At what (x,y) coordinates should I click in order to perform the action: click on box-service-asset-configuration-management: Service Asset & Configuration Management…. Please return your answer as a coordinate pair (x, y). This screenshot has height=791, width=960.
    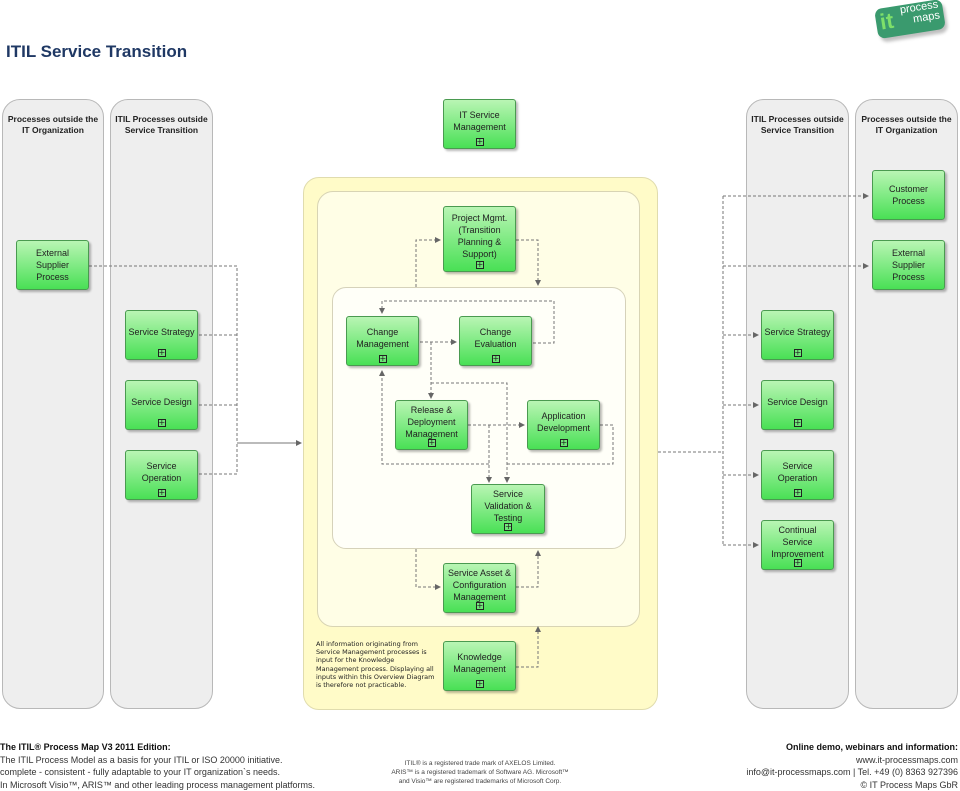
    Looking at the image, I should click on (479, 588).